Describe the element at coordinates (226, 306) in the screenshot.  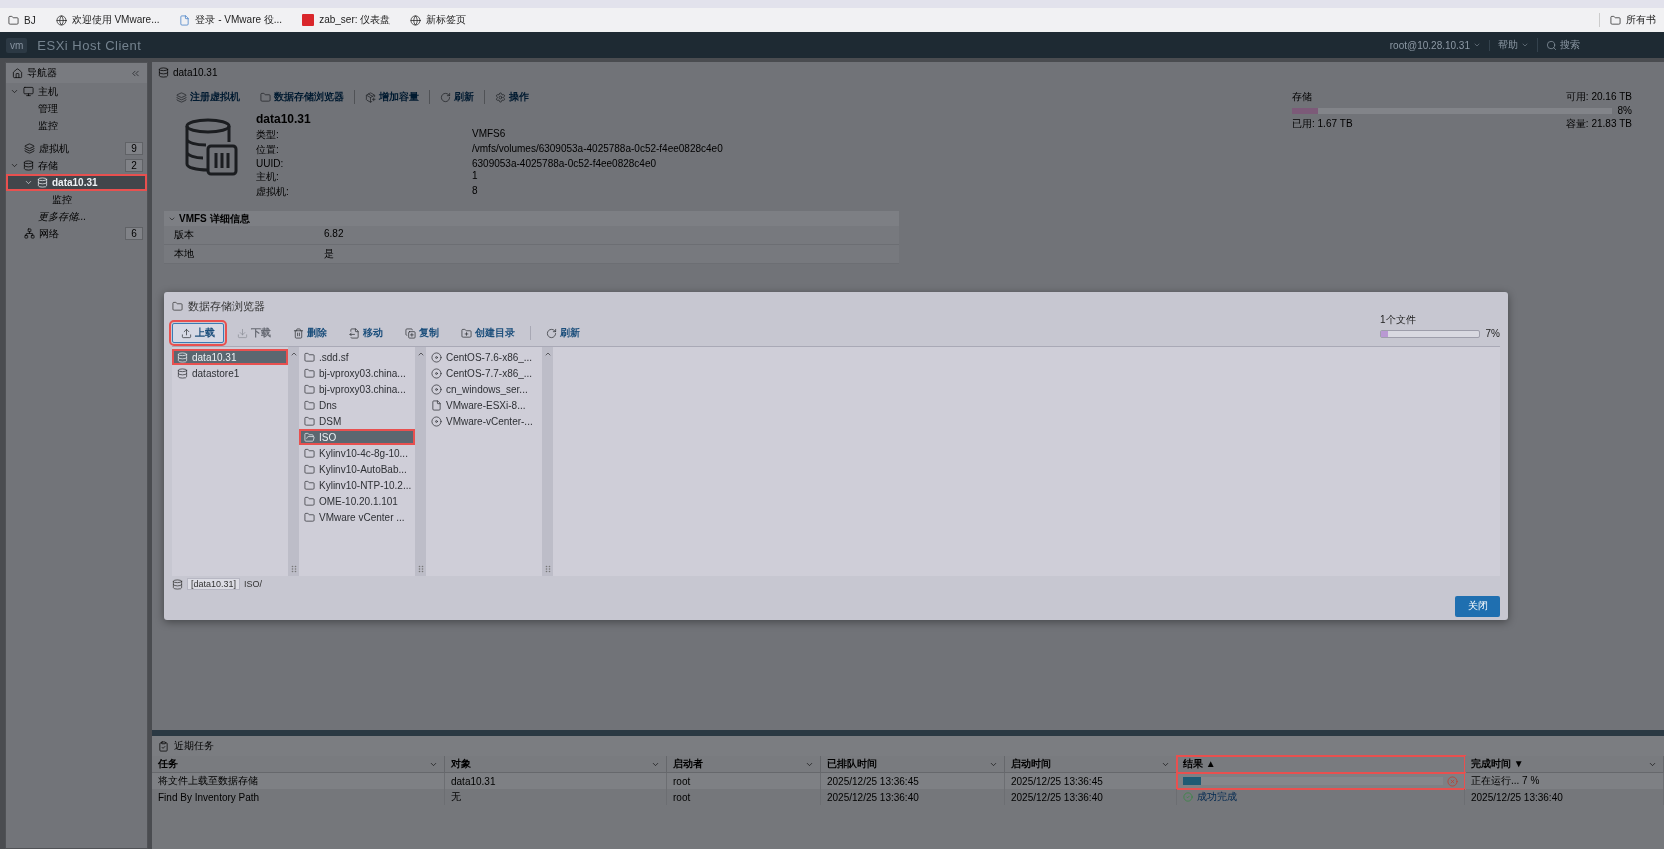
I see `dialog-title: 数据存储浏览器` at that location.